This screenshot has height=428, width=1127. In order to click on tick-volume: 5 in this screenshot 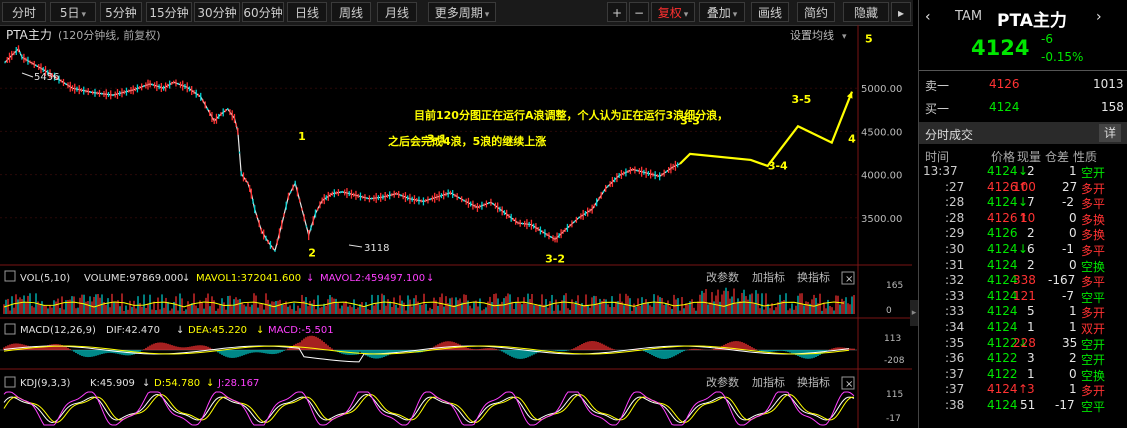, I will do `click(1031, 311)`.